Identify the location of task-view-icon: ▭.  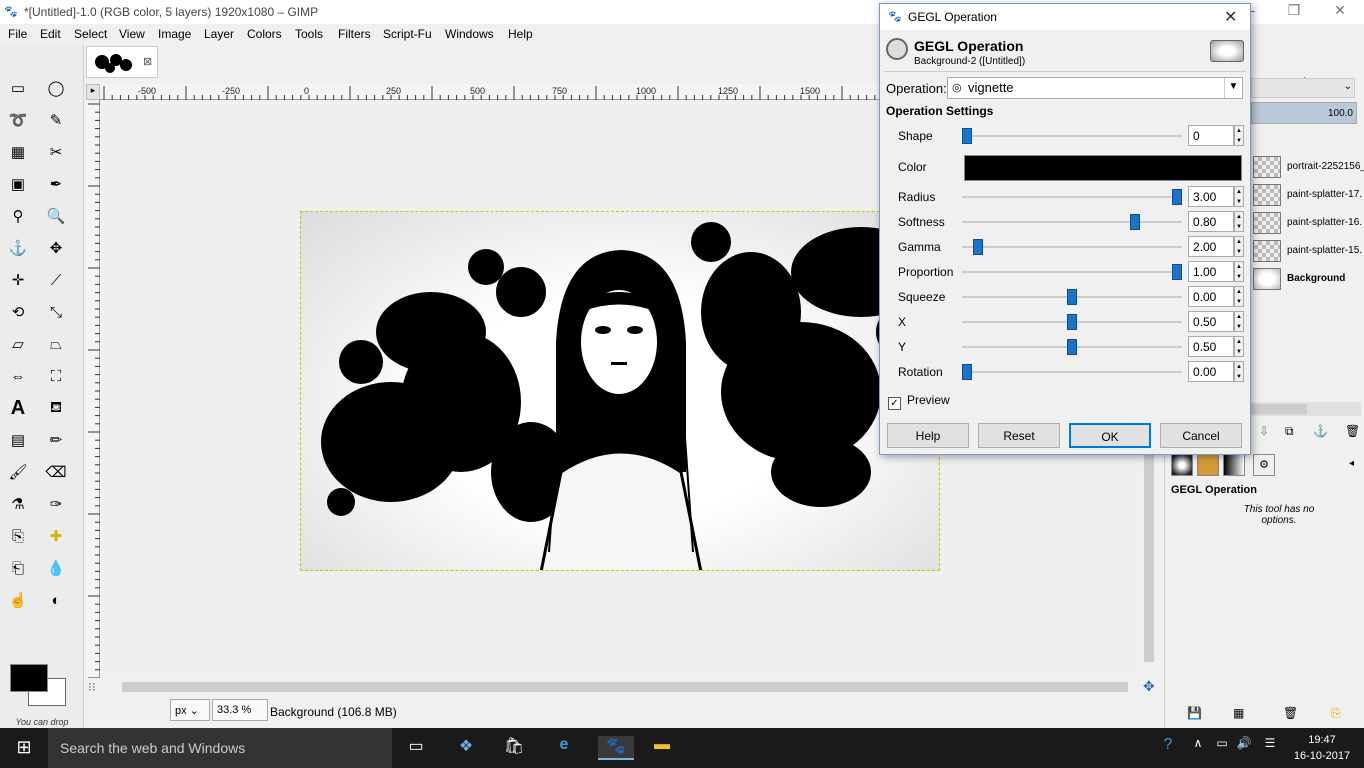
(416, 748).